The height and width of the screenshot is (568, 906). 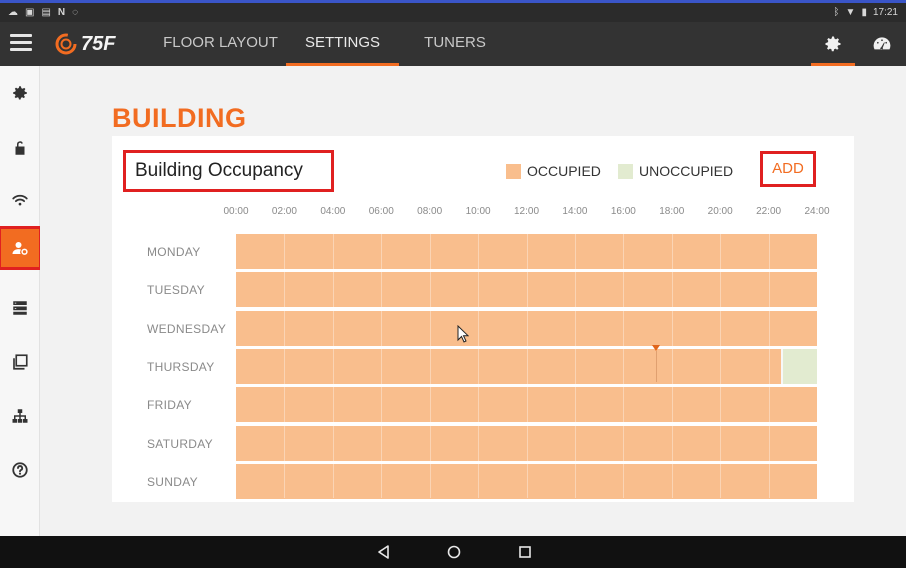 I want to click on back-icon, so click(x=384, y=552).